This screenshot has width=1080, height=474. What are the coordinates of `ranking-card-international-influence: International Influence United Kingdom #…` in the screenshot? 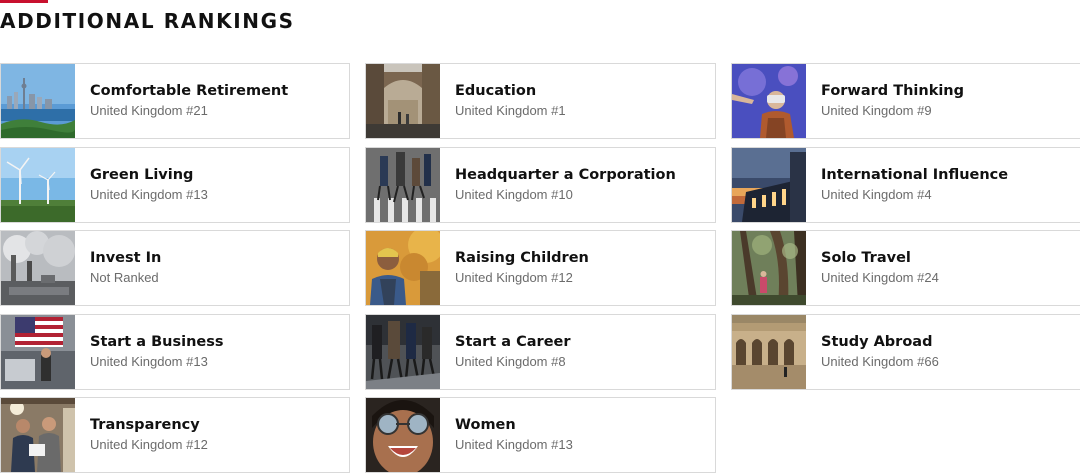 It's located at (905, 184).